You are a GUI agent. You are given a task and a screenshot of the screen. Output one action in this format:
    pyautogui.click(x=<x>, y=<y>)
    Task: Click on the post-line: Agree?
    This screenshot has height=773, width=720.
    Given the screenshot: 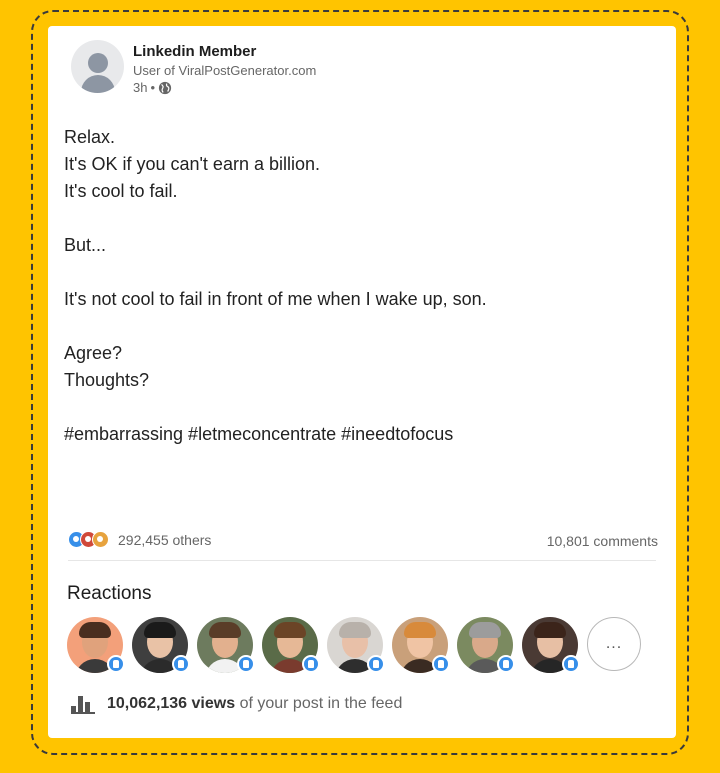 What is the action you would take?
    pyautogui.click(x=93, y=353)
    